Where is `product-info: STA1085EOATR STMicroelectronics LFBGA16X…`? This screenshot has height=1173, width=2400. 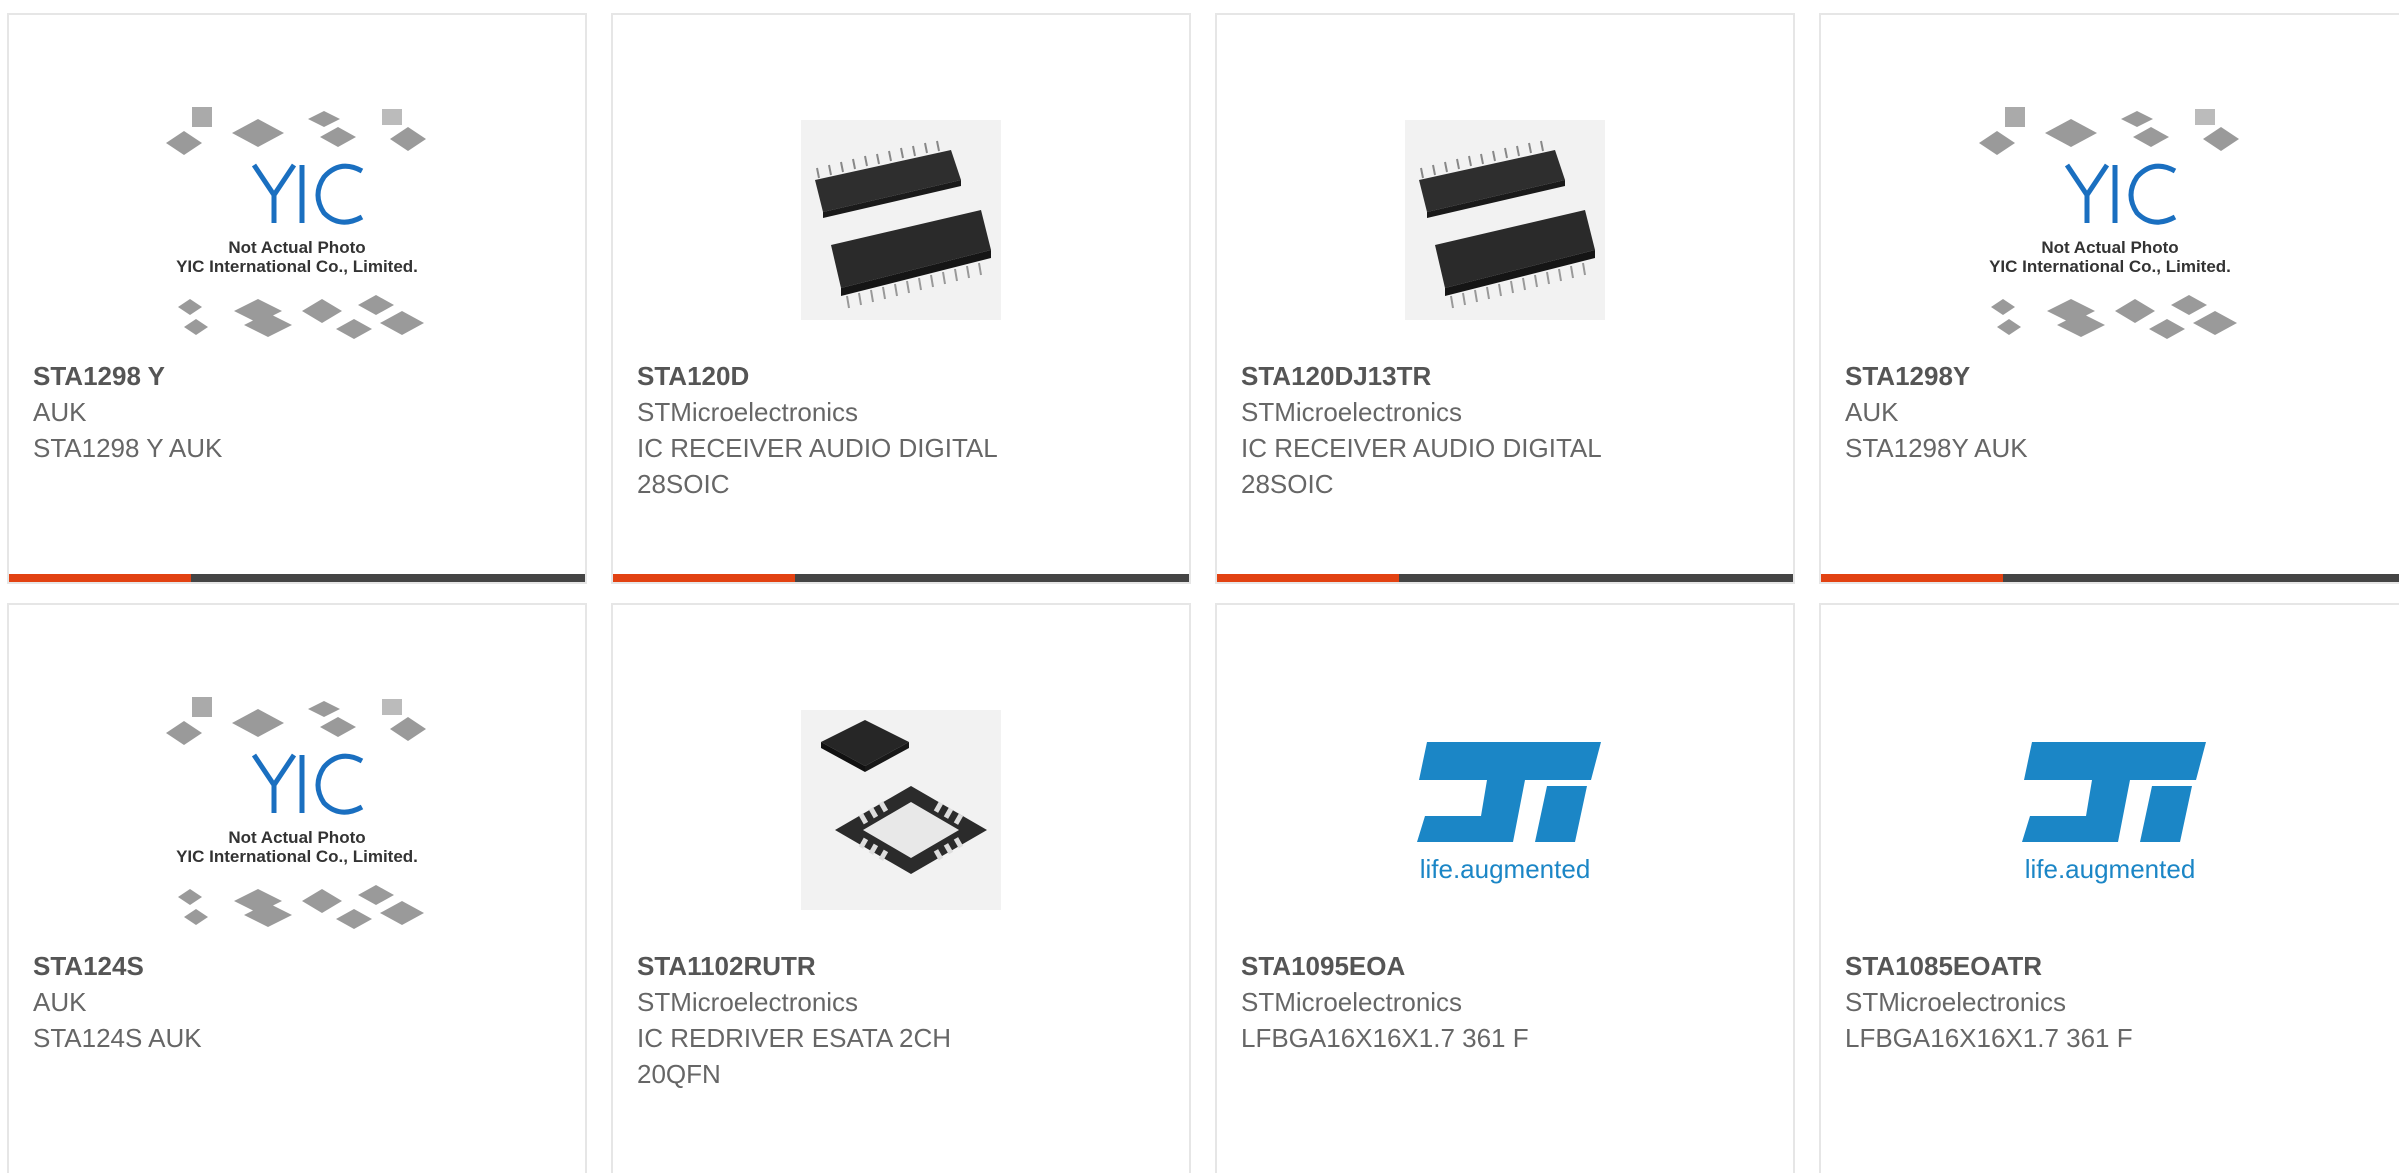 product-info: STA1085EOATR STMicroelectronics LFBGA16X… is located at coordinates (2110, 1002).